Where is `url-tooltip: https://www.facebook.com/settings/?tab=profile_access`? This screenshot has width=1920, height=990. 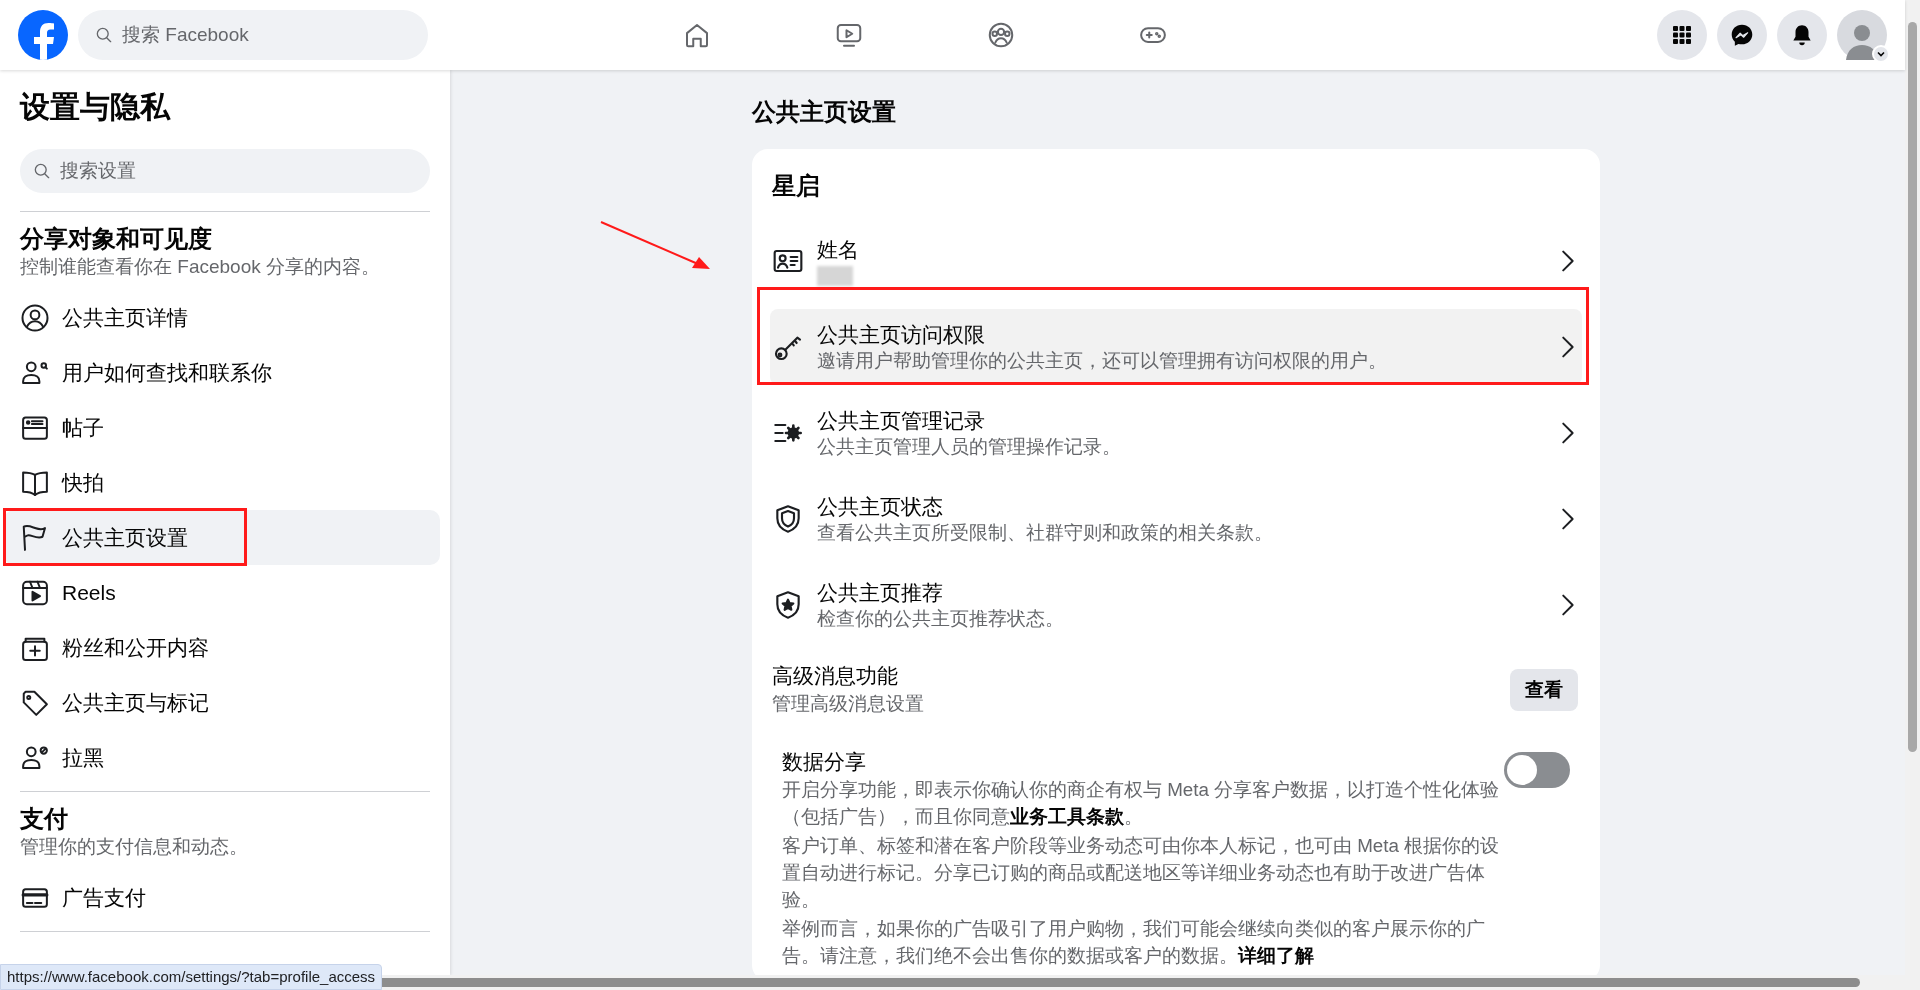 url-tooltip: https://www.facebook.com/settings/?tab=profile_access is located at coordinates (191, 977).